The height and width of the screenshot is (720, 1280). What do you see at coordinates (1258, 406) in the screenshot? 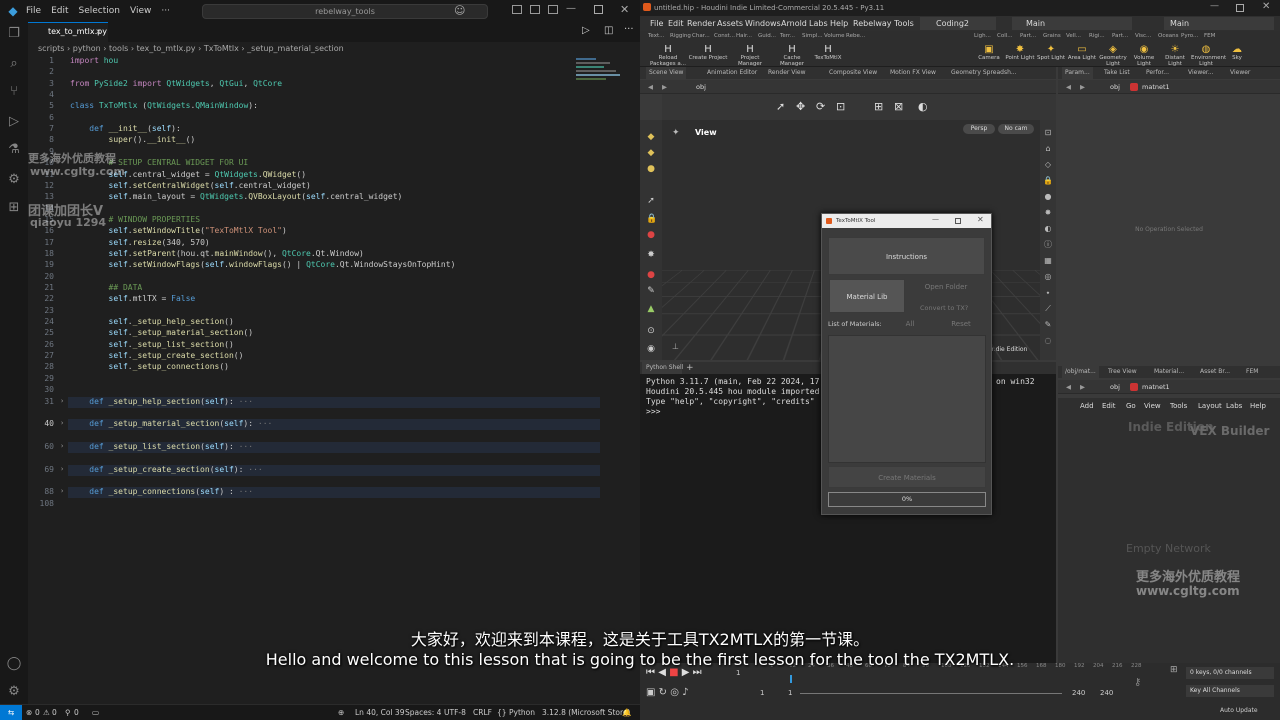
I see `network-menu-item: Help` at bounding box center [1258, 406].